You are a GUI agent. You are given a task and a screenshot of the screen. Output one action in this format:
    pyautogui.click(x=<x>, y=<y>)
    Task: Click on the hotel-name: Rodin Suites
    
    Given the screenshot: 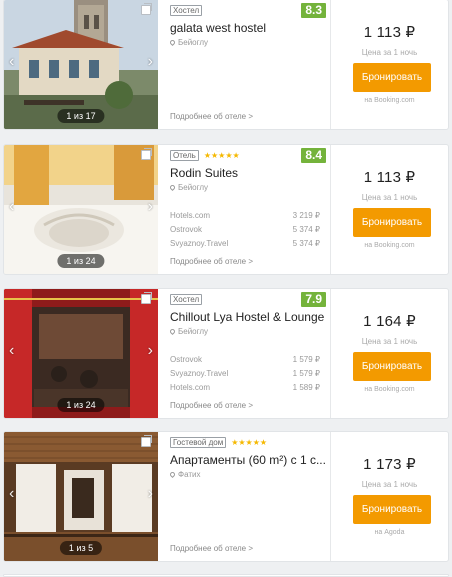 What is the action you would take?
    pyautogui.click(x=249, y=173)
    